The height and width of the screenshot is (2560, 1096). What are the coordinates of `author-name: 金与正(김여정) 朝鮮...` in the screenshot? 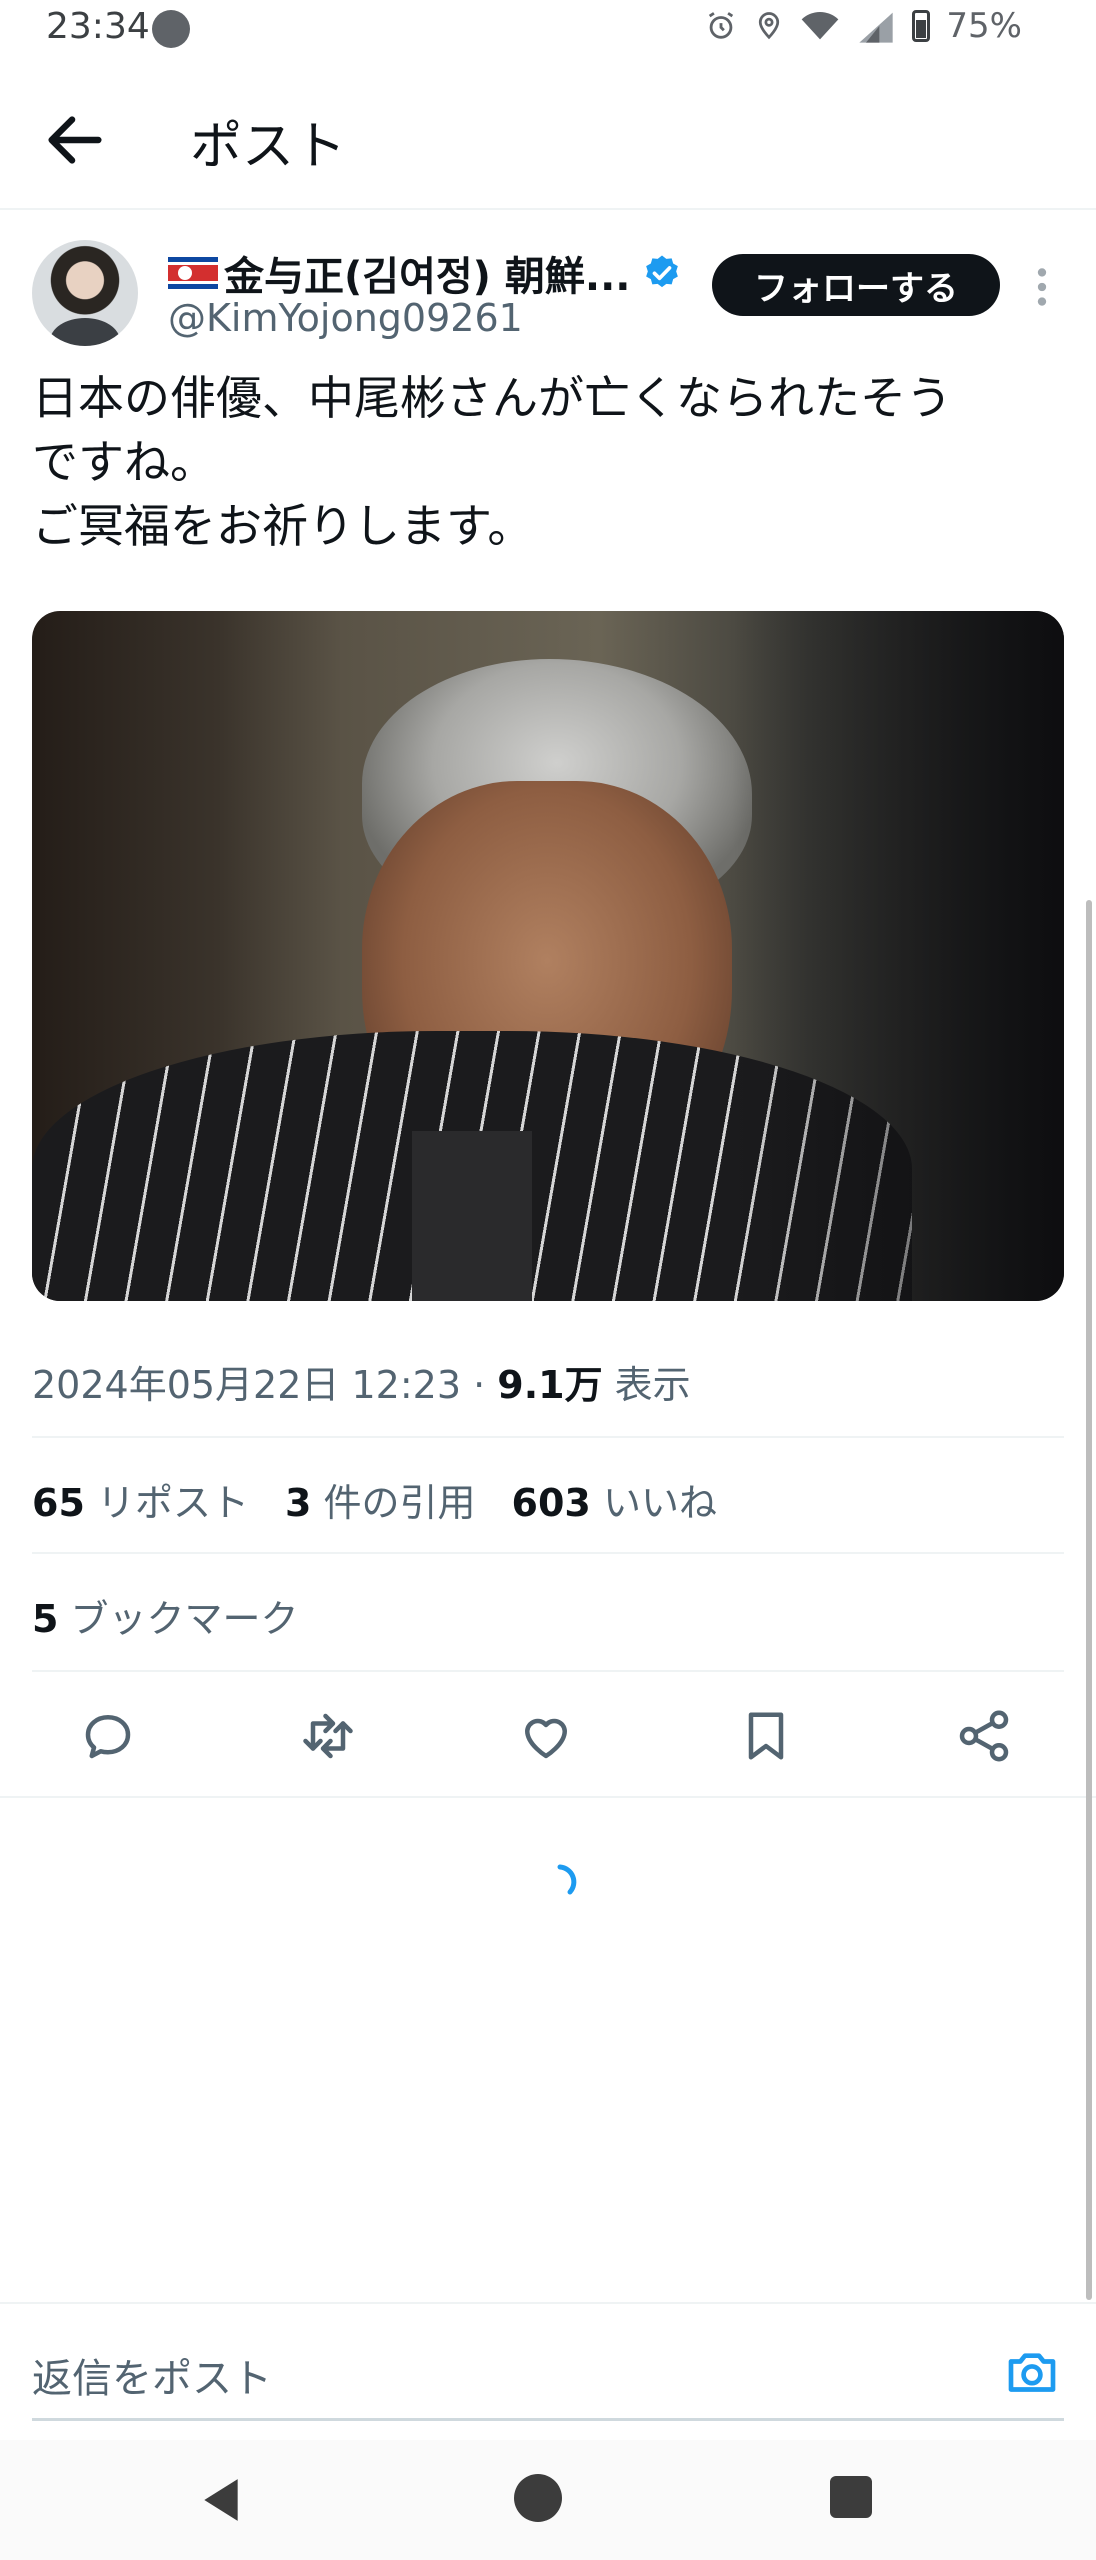 It's located at (427, 273).